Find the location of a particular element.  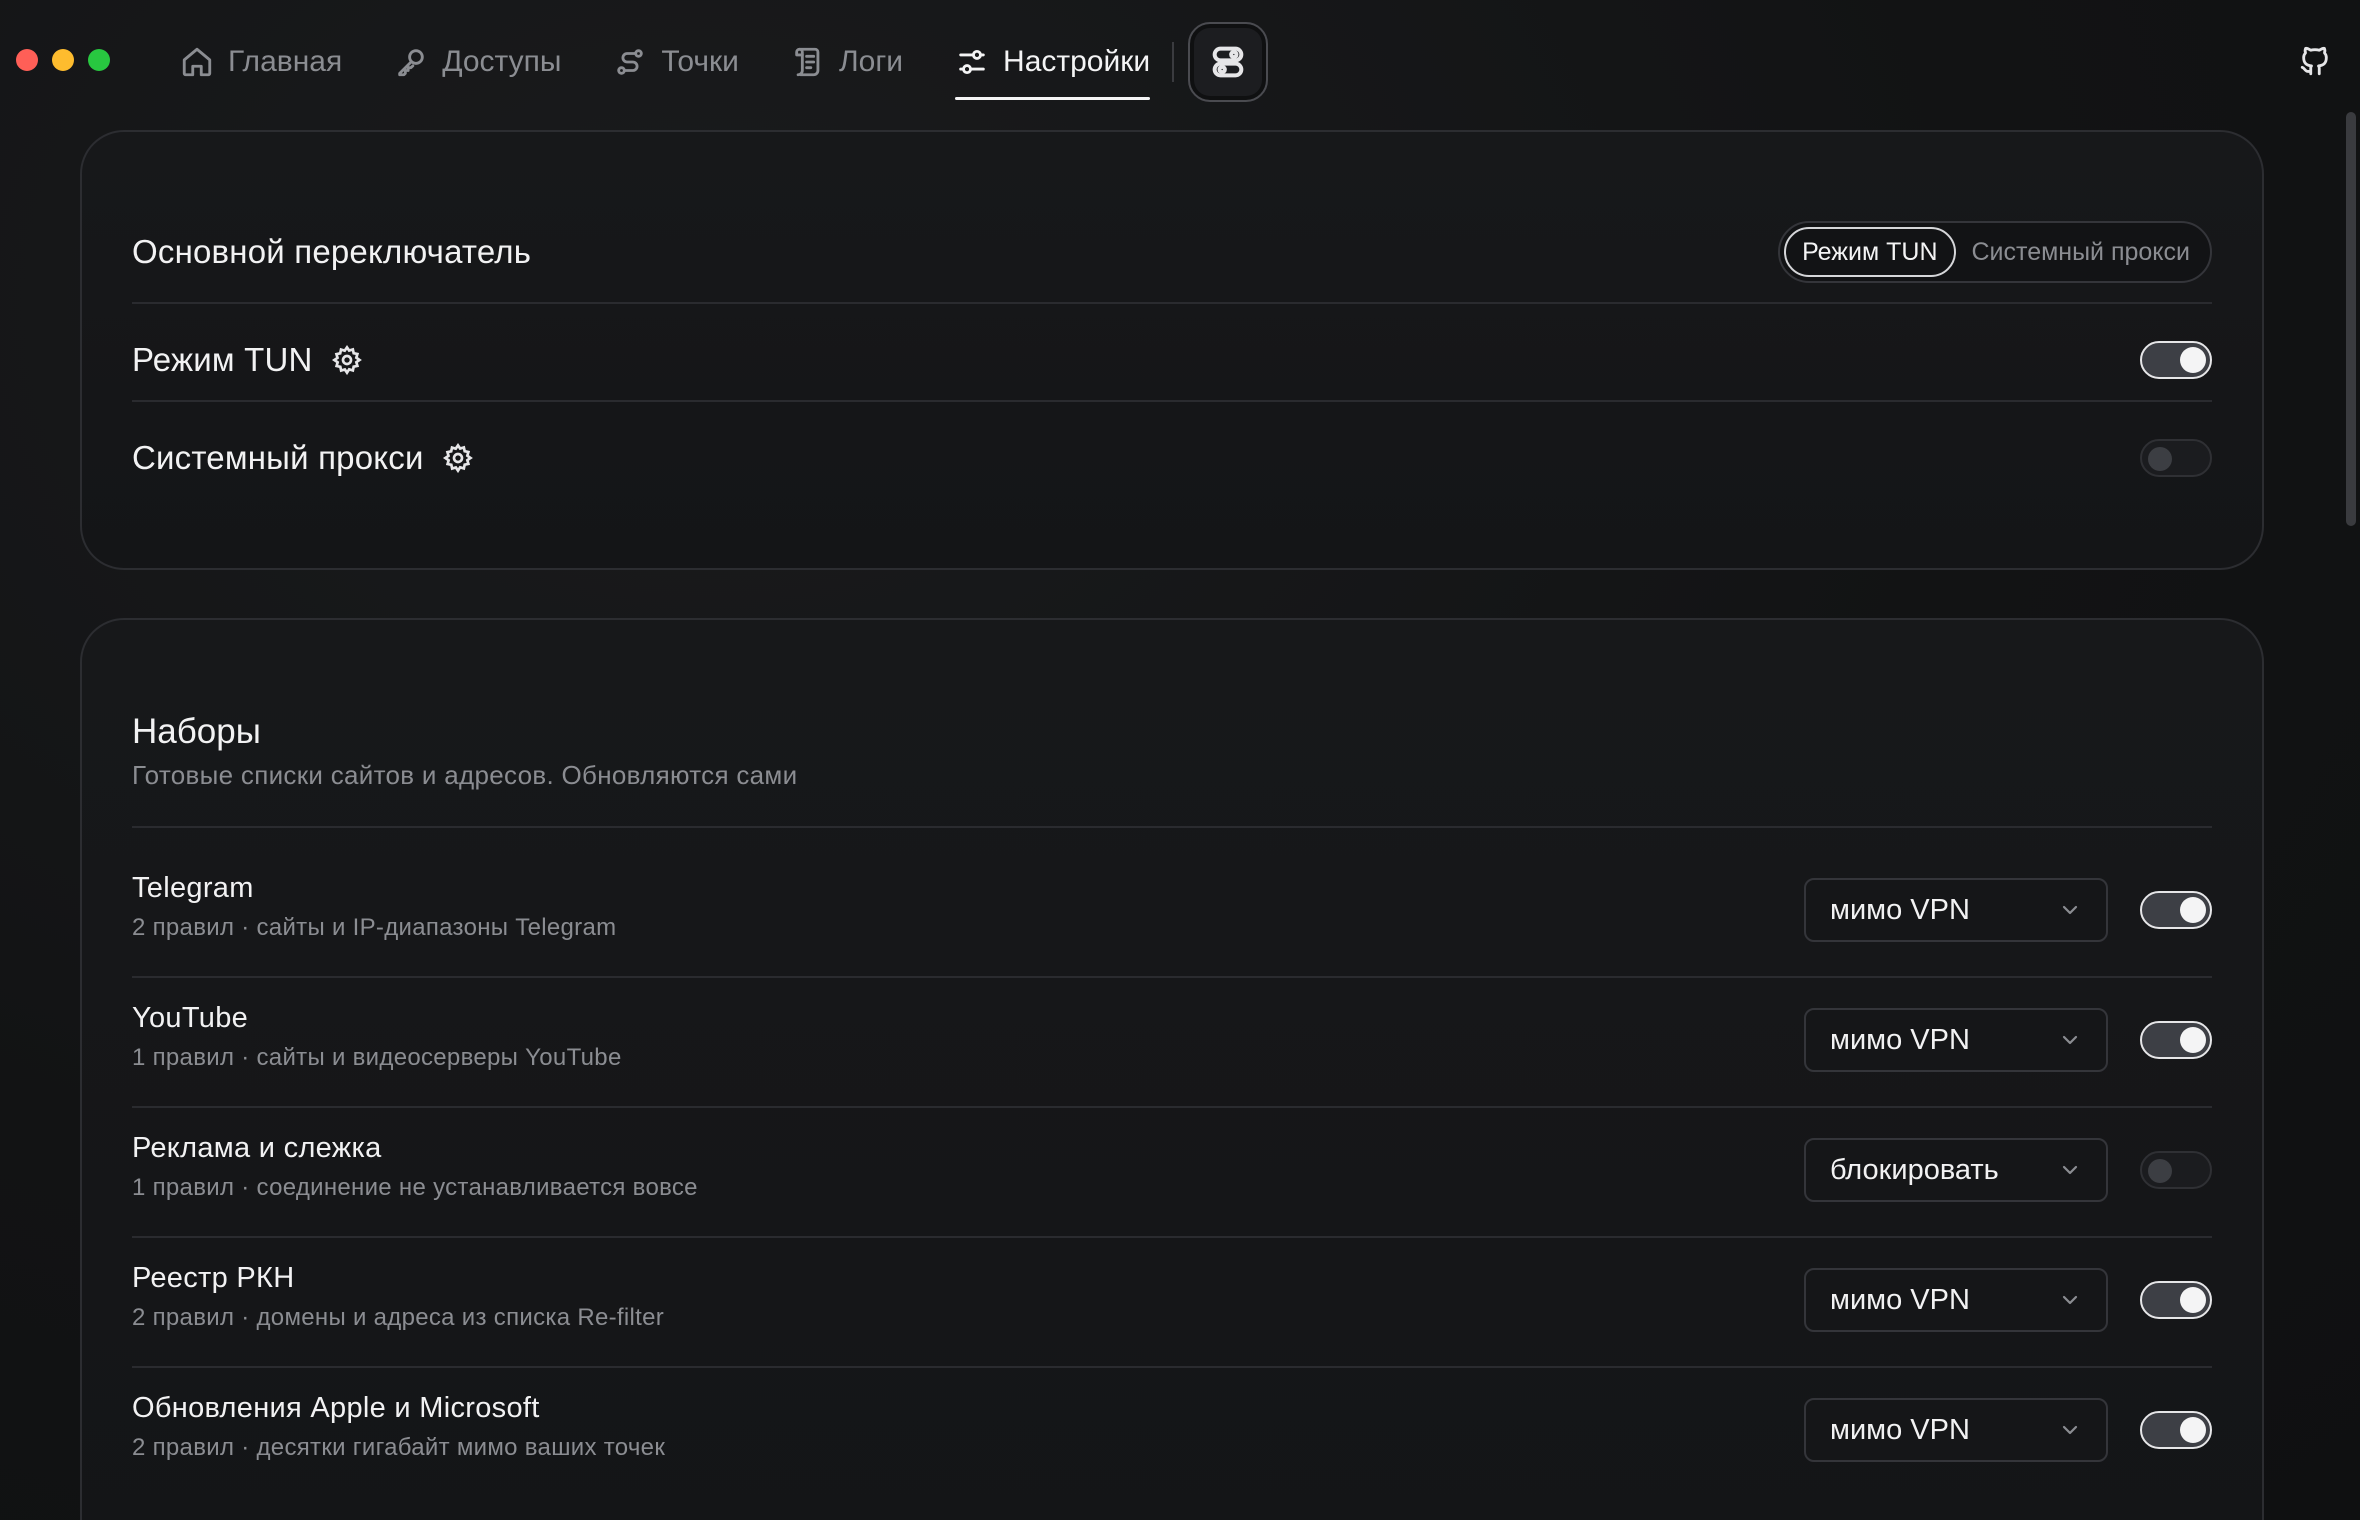

set-description: 2 правил · сайты и IP-диапазоны Telegram is located at coordinates (374, 927).